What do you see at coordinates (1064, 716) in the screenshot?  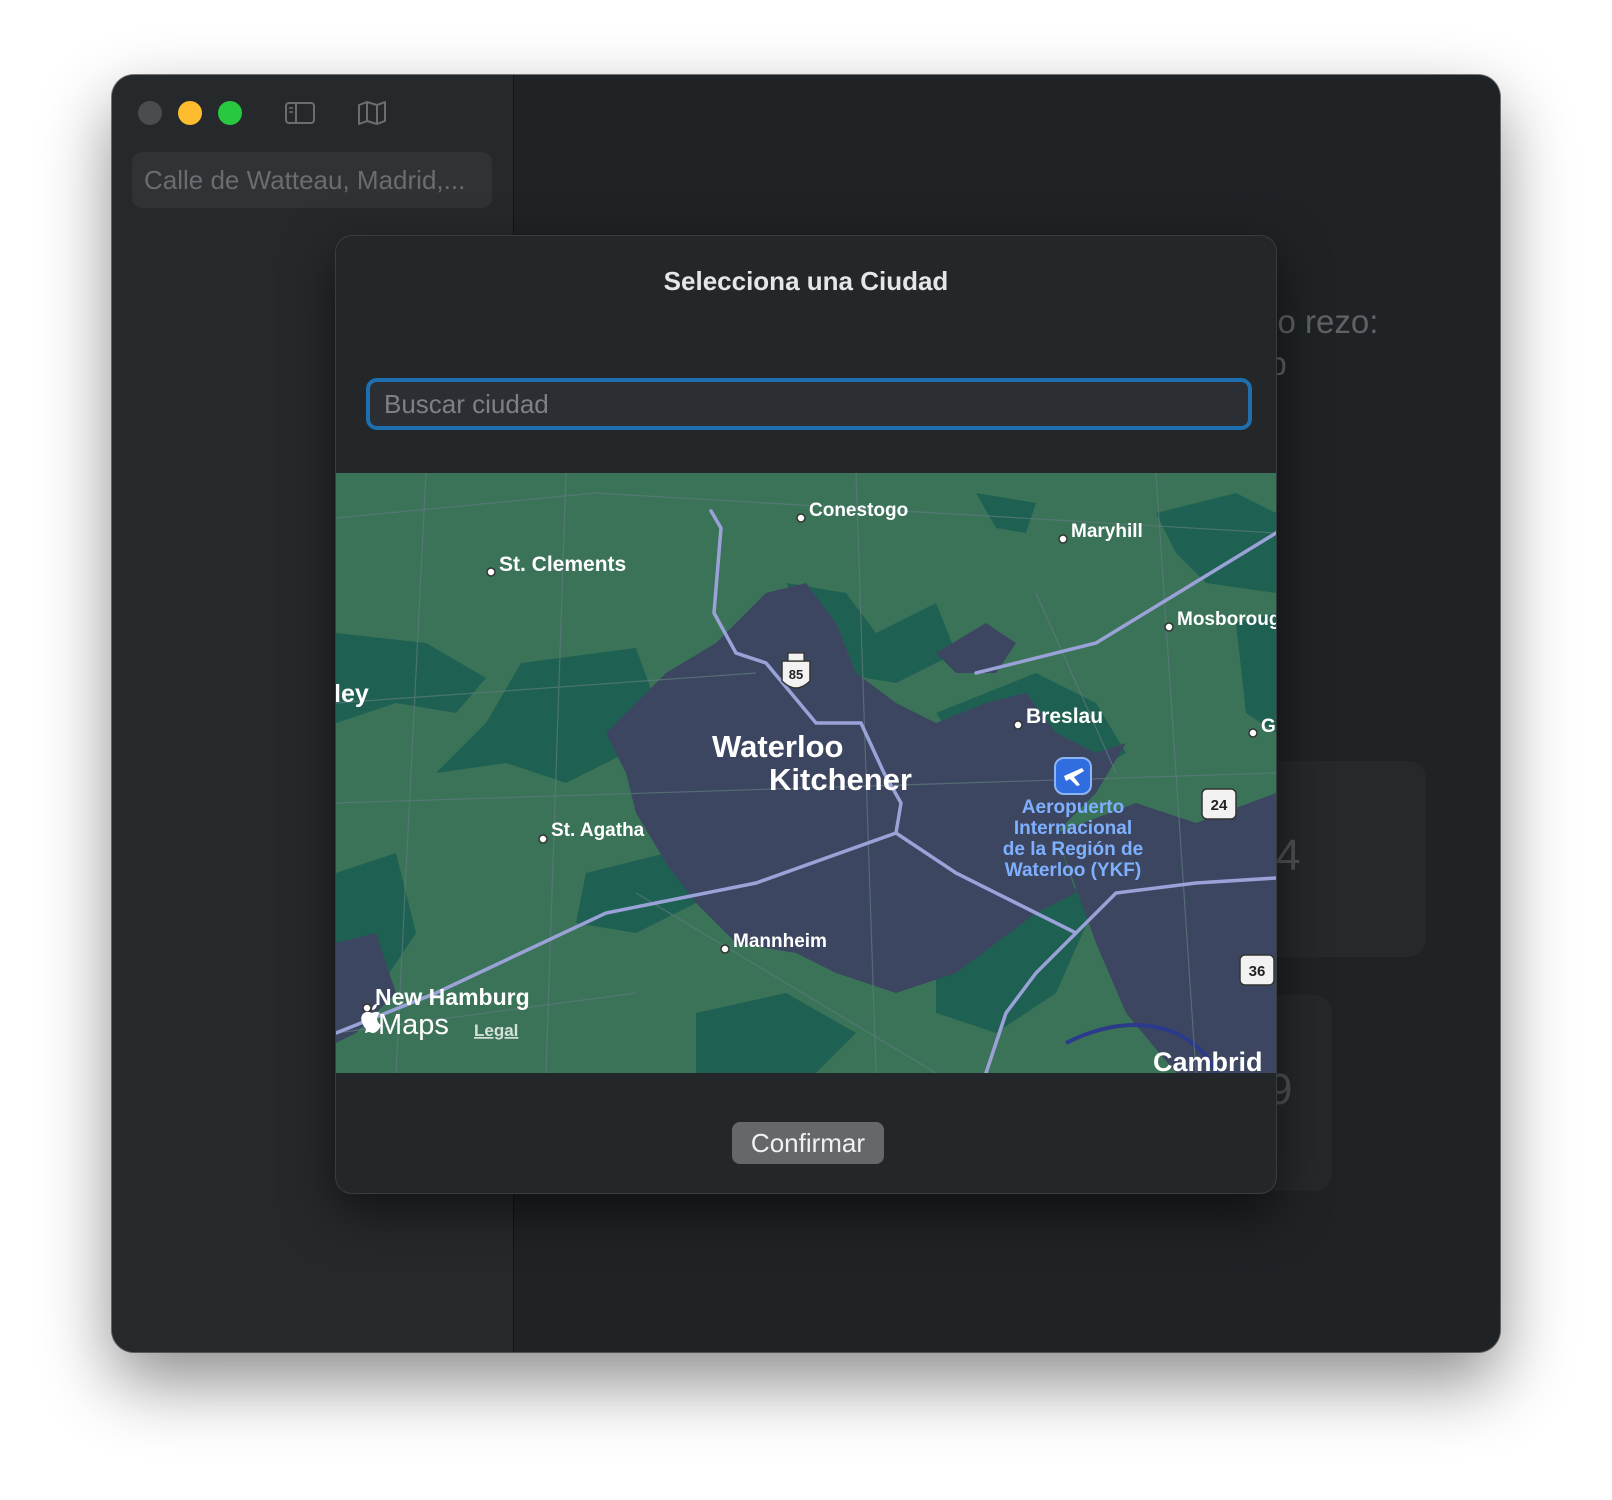 I see `map-label-breslau: Breslau` at bounding box center [1064, 716].